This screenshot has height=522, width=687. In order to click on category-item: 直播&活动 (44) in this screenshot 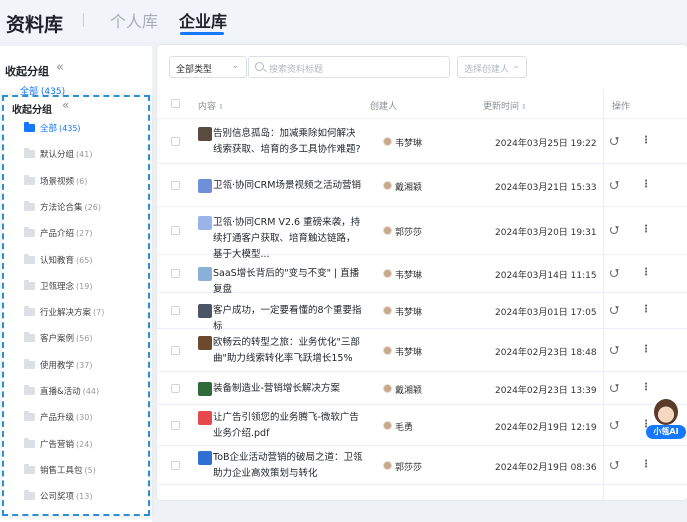, I will do `click(76, 392)`.